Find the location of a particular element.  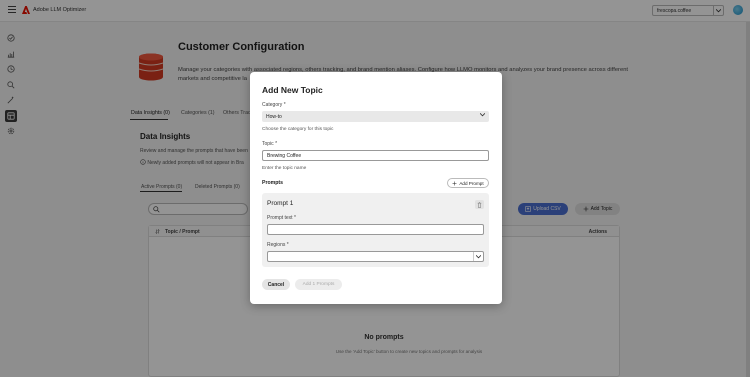

trash-icon is located at coordinates (479, 204).